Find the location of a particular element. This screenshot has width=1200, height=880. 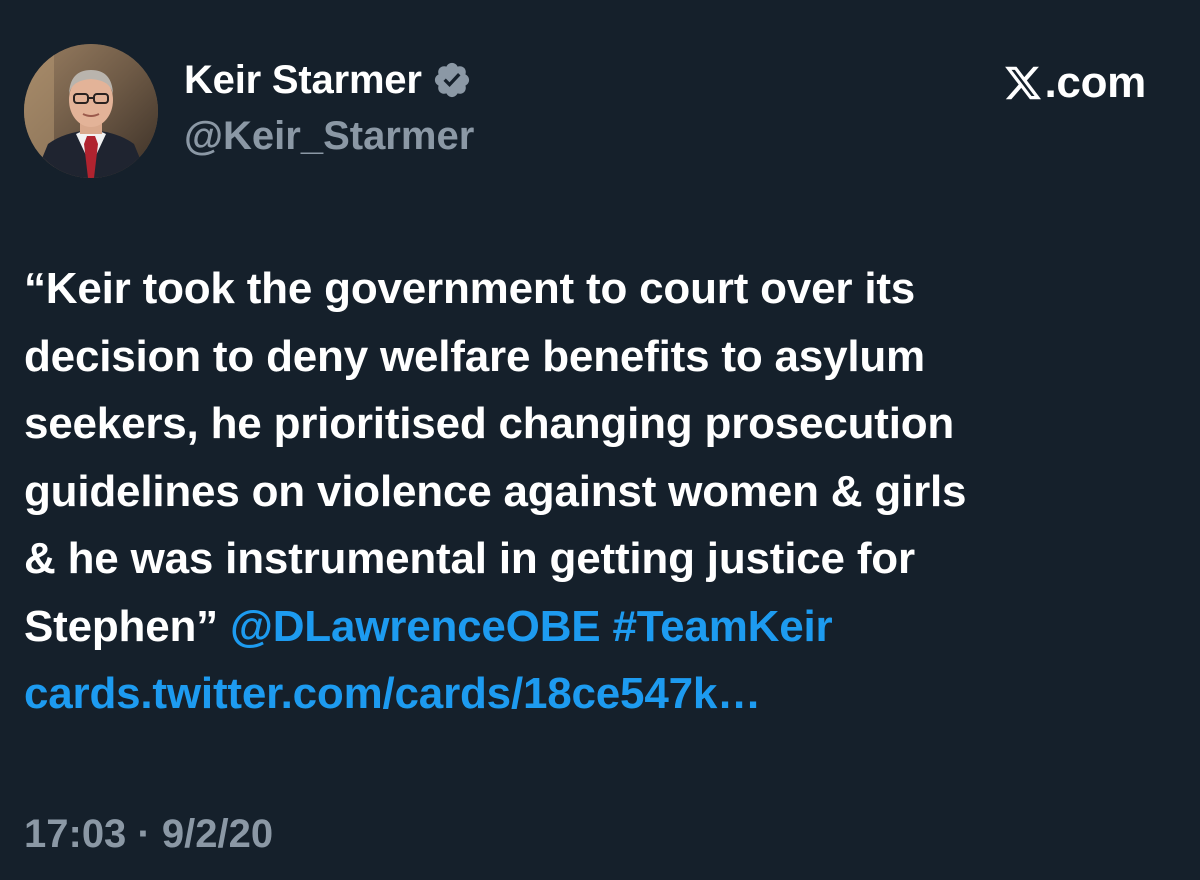

timestamp: 17:03 · 9/2/20 is located at coordinates (148, 834).